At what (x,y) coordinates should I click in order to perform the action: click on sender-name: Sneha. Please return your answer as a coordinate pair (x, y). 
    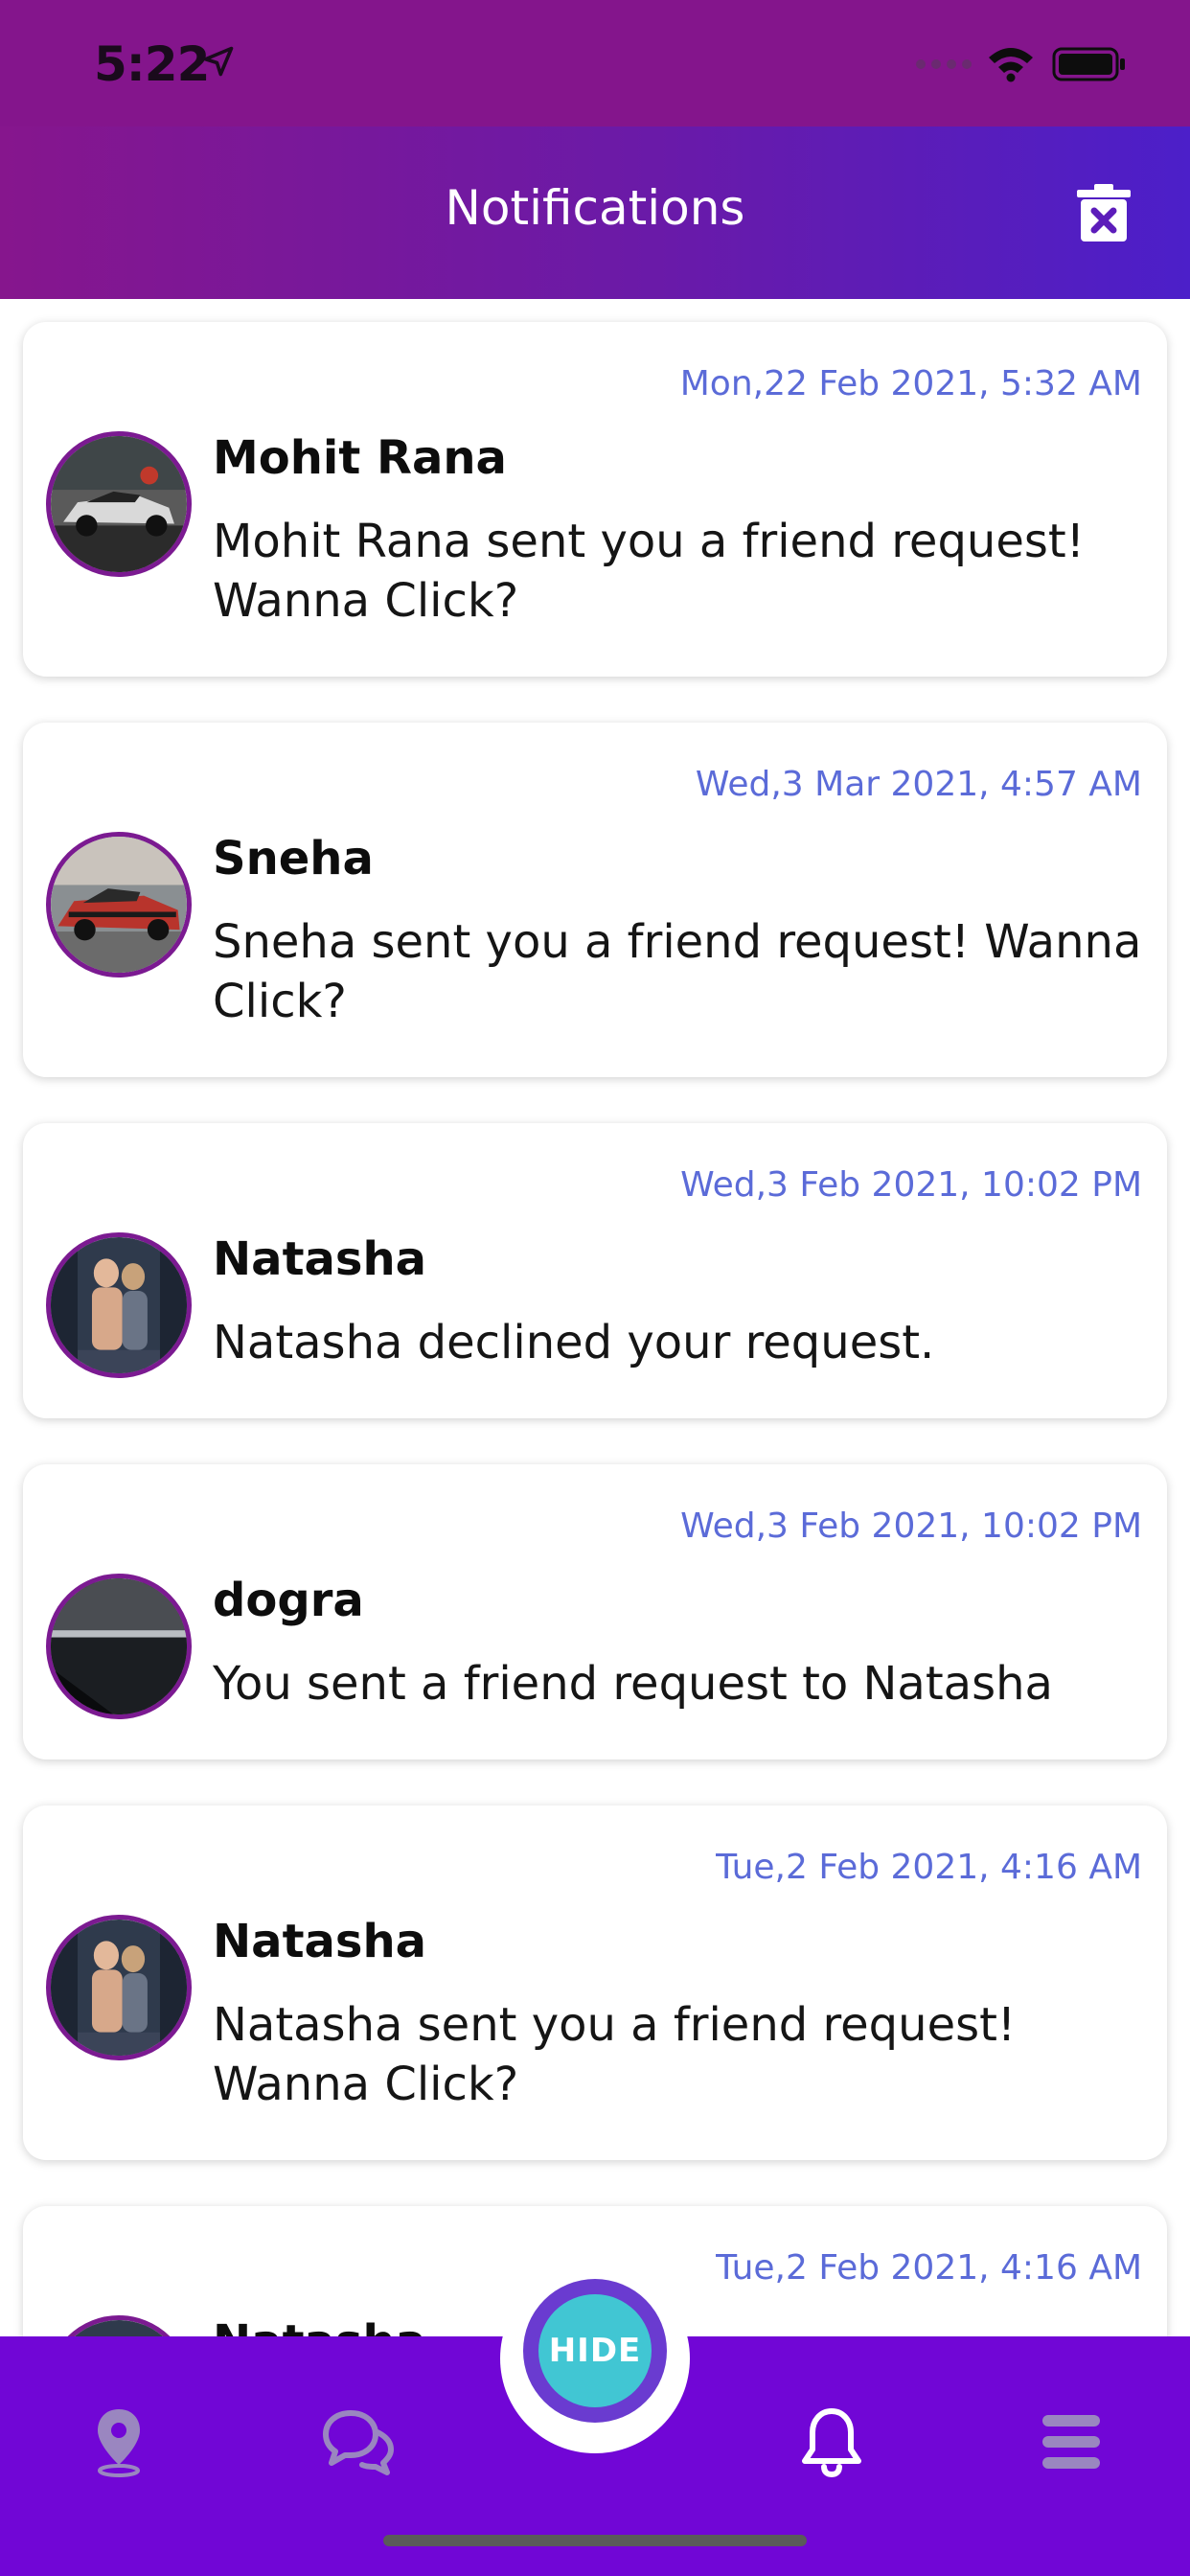
    Looking at the image, I should click on (294, 859).